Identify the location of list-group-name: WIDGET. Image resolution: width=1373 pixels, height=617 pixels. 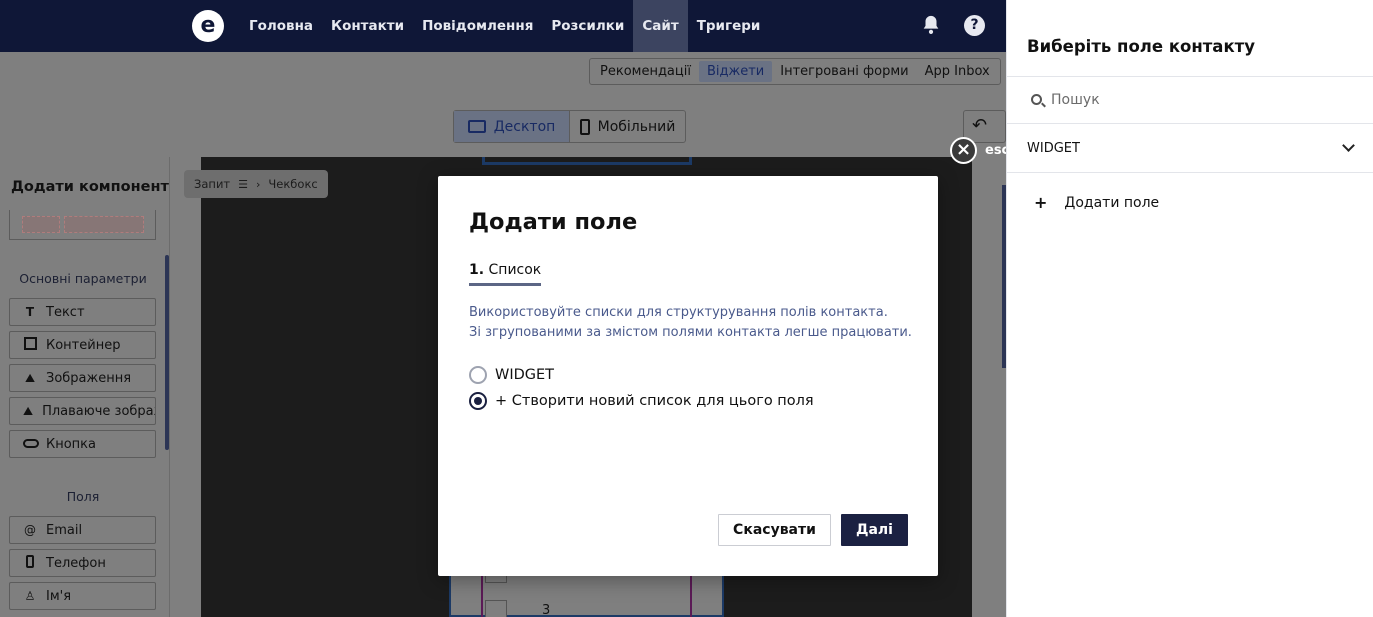
(1053, 148).